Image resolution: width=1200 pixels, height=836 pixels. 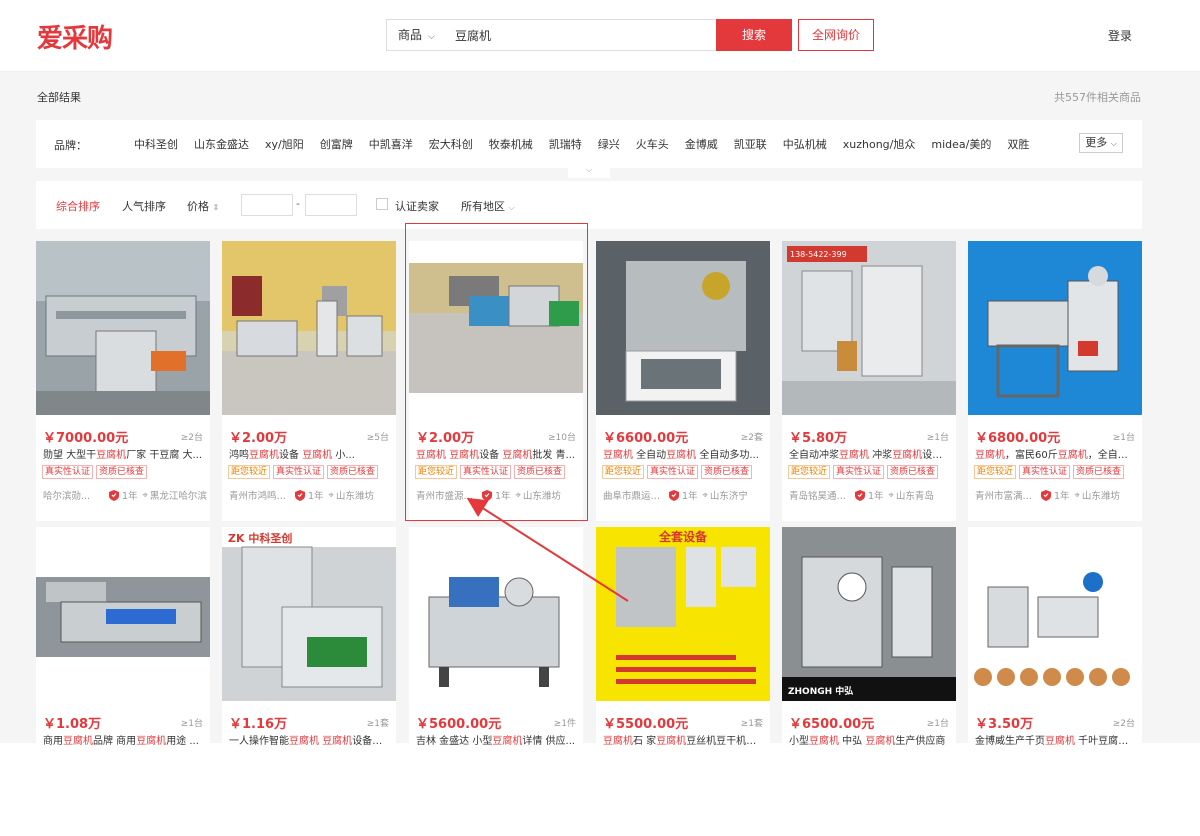 I want to click on chevron-down-icon: ⌵, so click(x=431, y=37).